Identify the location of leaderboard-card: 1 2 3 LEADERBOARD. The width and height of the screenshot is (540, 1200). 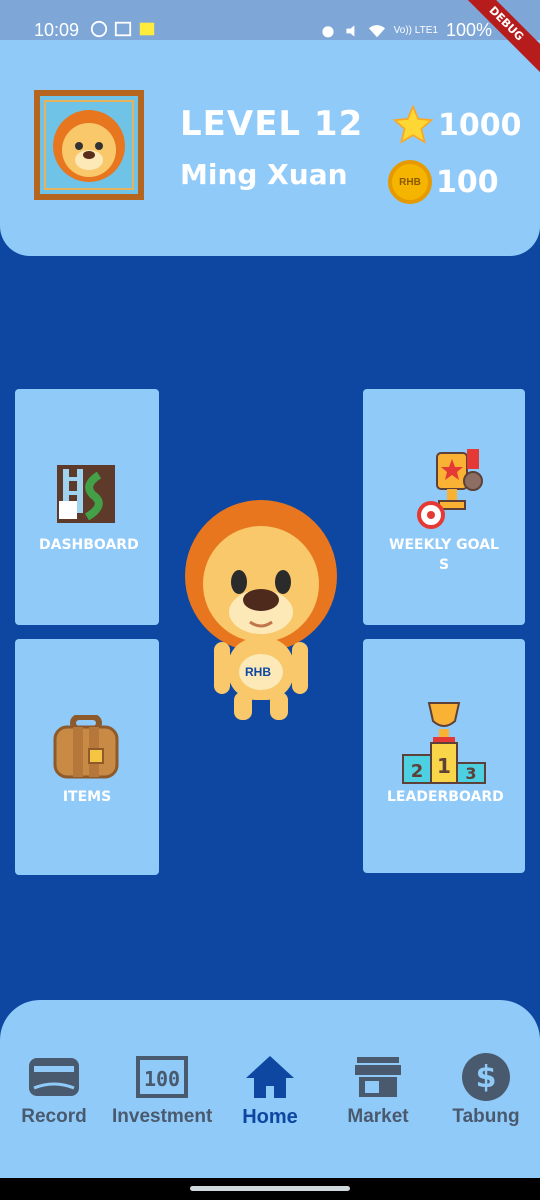
(444, 756).